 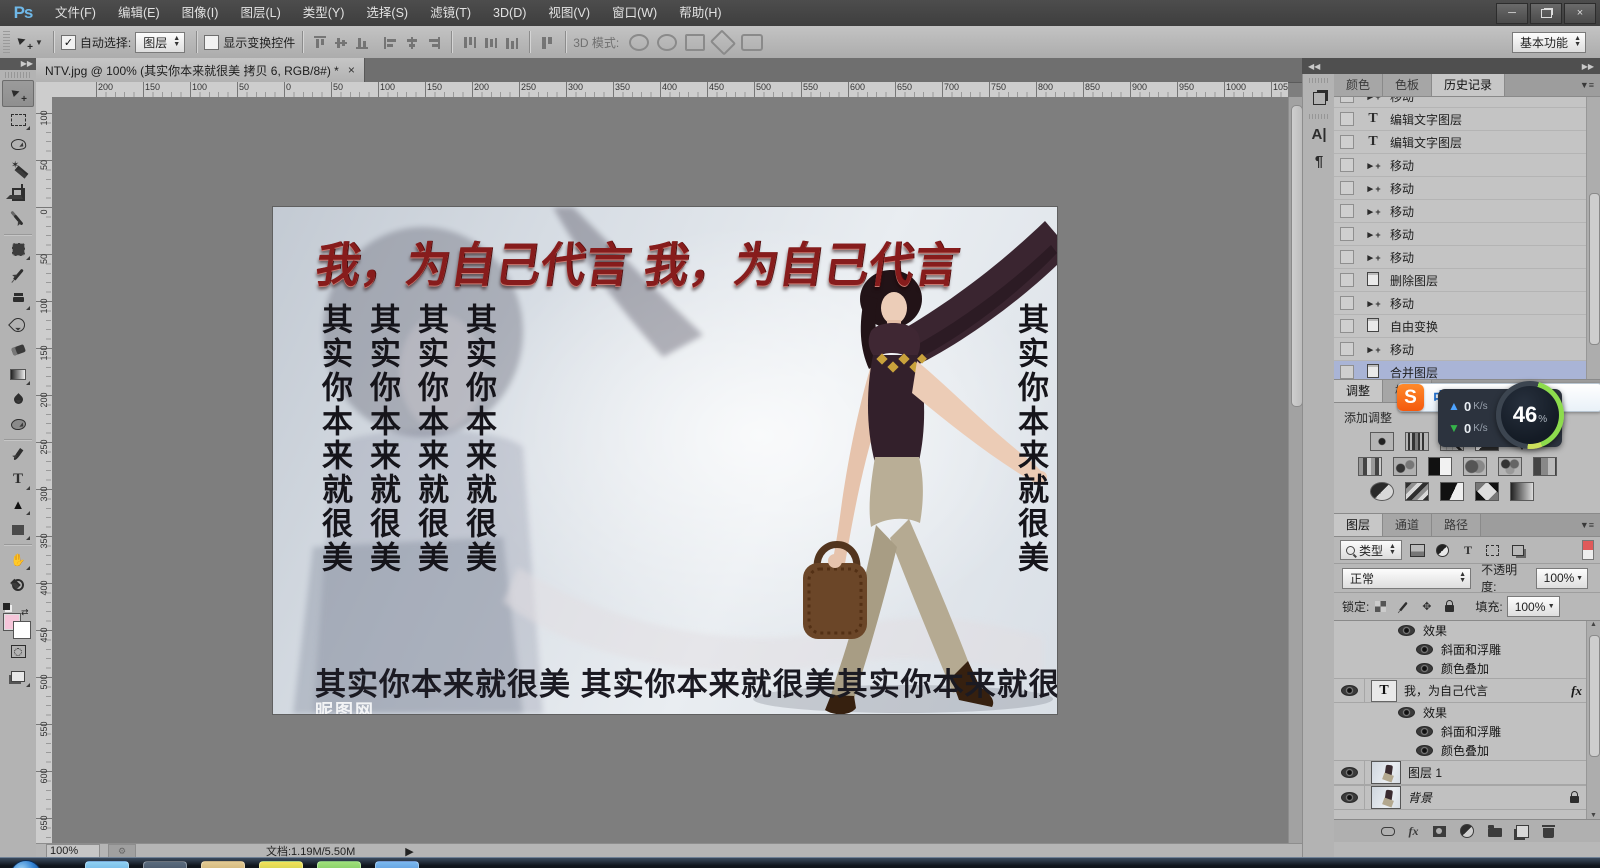 I want to click on lock-transparency-icon, so click(x=1380, y=607).